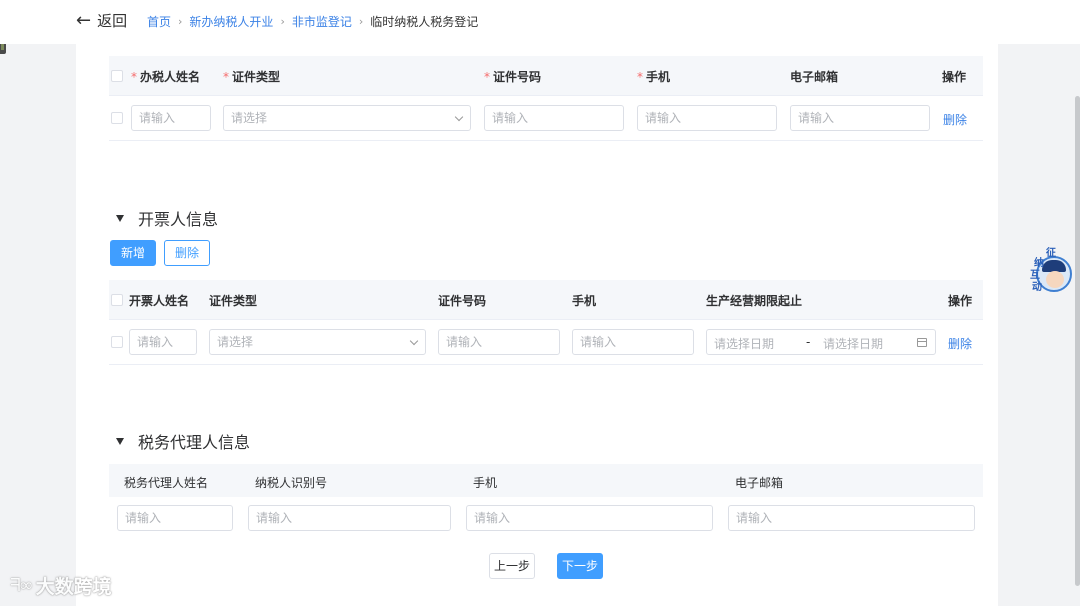 The width and height of the screenshot is (1080, 606). I want to click on add-invoicer-button: 新增, so click(133, 253).